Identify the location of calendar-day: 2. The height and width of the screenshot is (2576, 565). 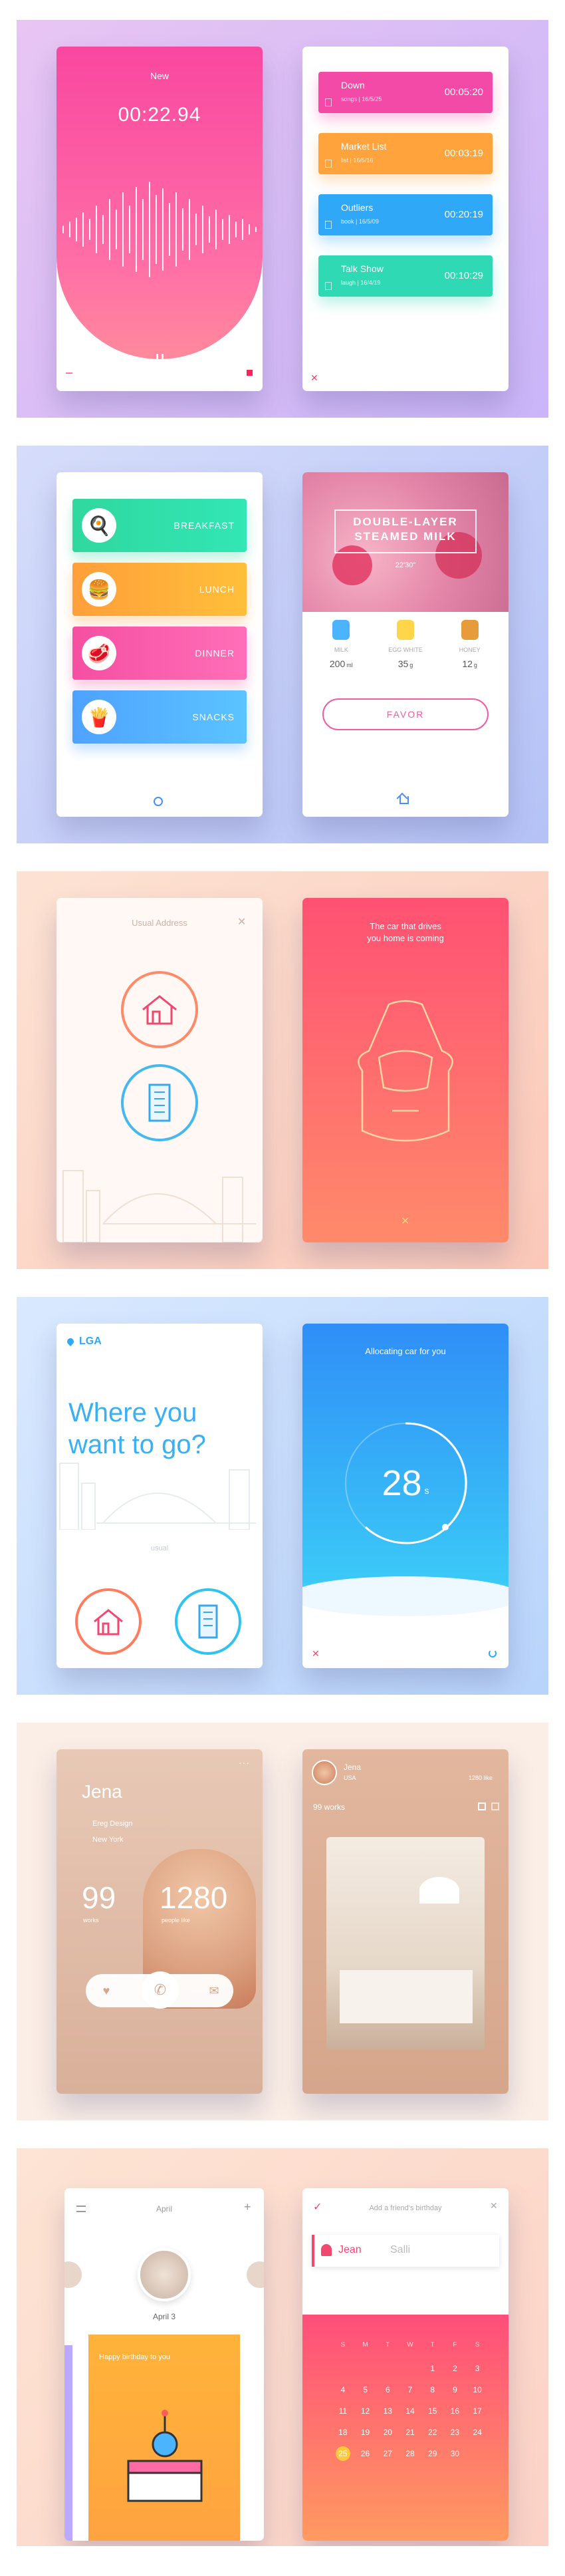
(454, 2368).